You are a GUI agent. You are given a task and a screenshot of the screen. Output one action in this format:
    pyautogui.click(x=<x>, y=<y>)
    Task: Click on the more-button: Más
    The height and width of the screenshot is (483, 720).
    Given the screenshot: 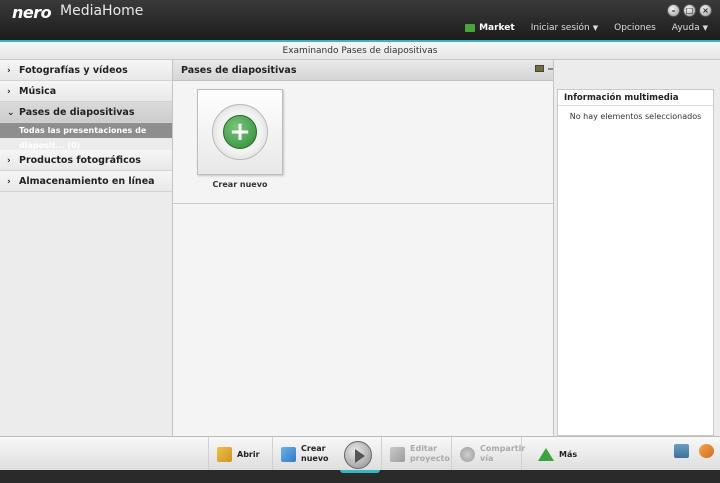 What is the action you would take?
    pyautogui.click(x=554, y=454)
    